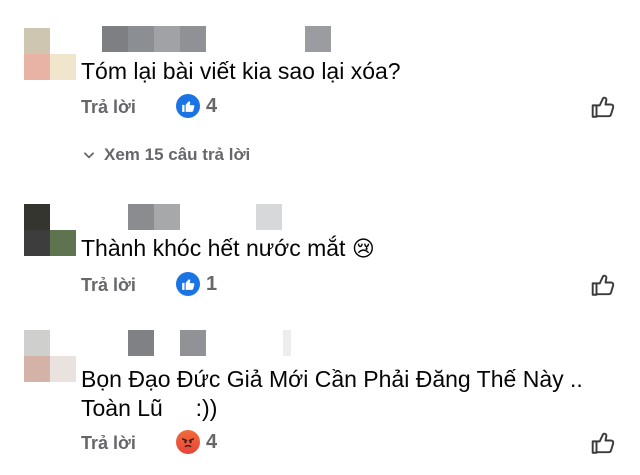 The height and width of the screenshot is (475, 640). I want to click on chevron-down-icon, so click(89, 155).